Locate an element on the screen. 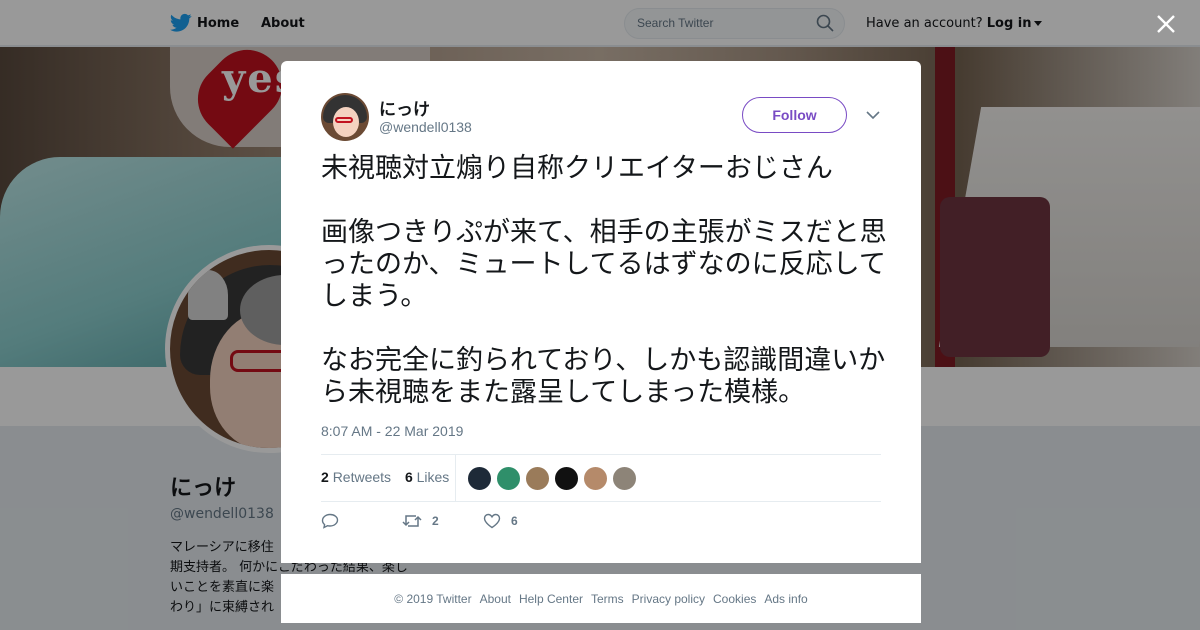 Image resolution: width=1200 pixels, height=630 pixels. footer-link: Privacy policy is located at coordinates (668, 599).